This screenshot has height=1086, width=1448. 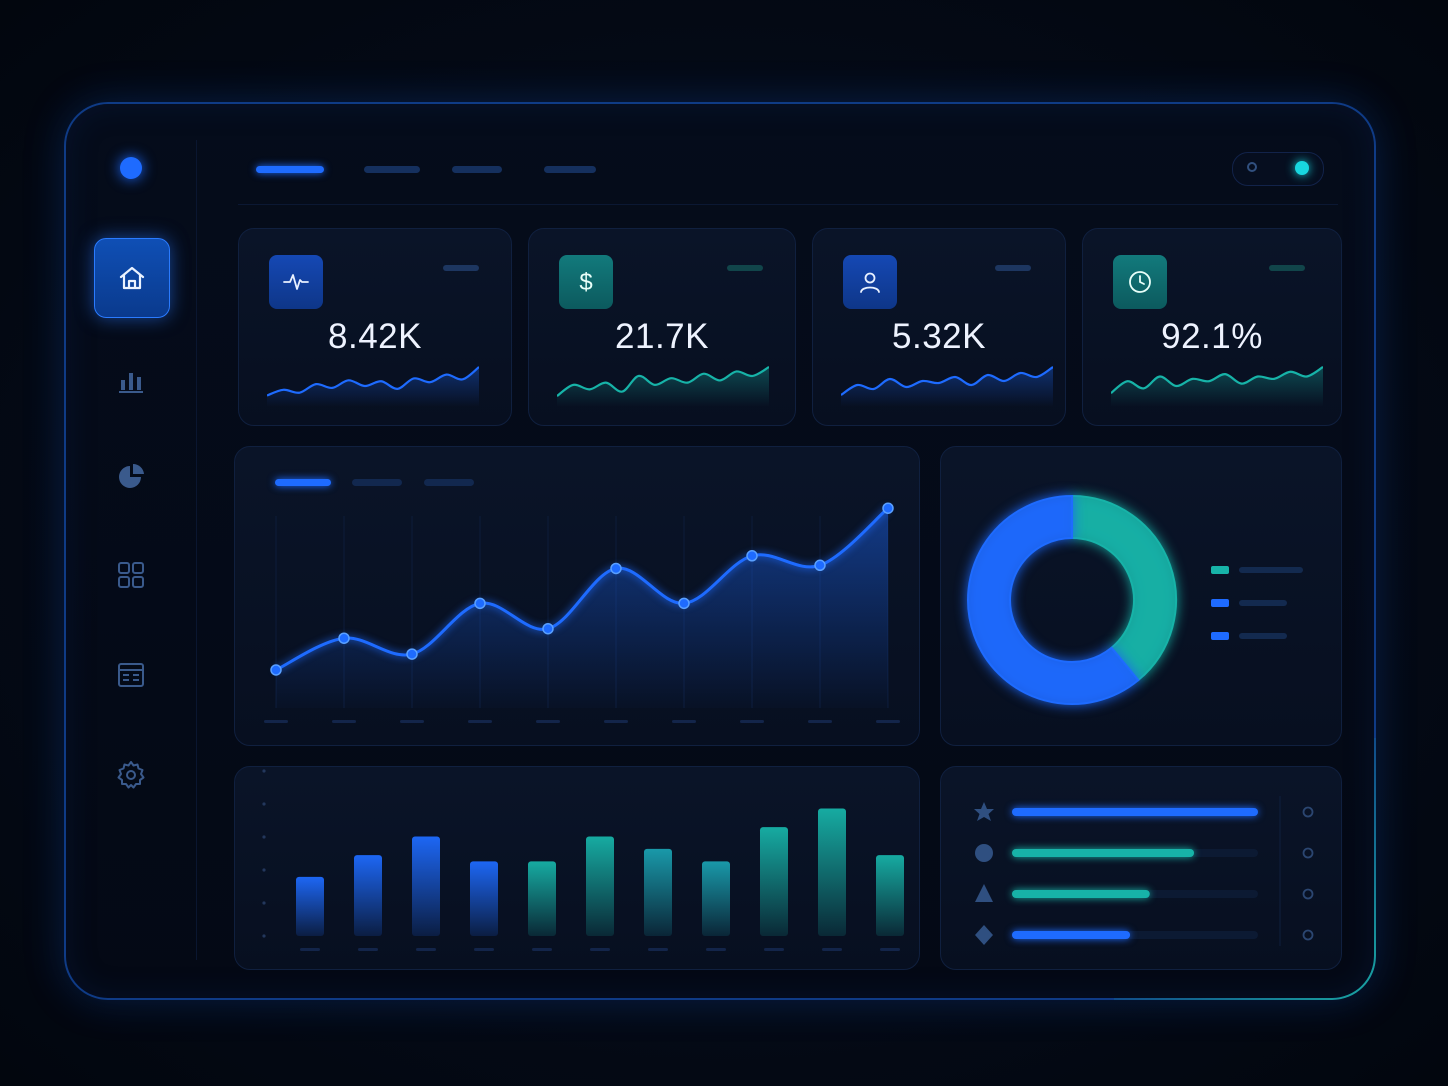 I want to click on table-icon, so click(x=131, y=675).